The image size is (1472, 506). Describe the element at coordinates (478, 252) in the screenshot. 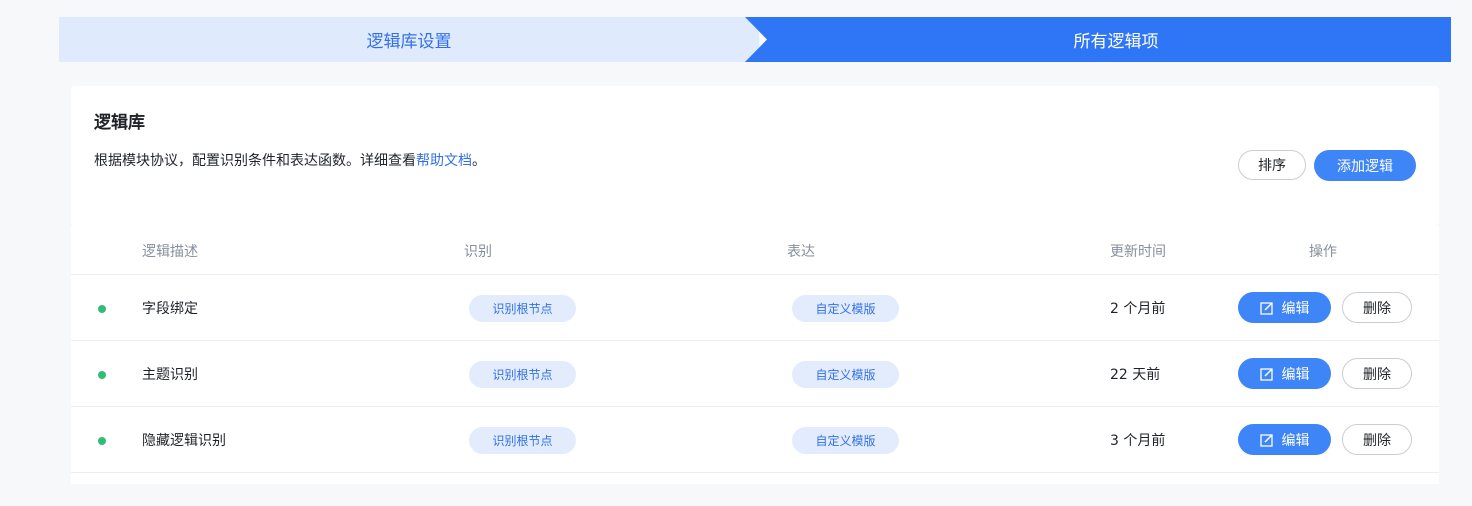

I see `header-recognize: 识别` at that location.